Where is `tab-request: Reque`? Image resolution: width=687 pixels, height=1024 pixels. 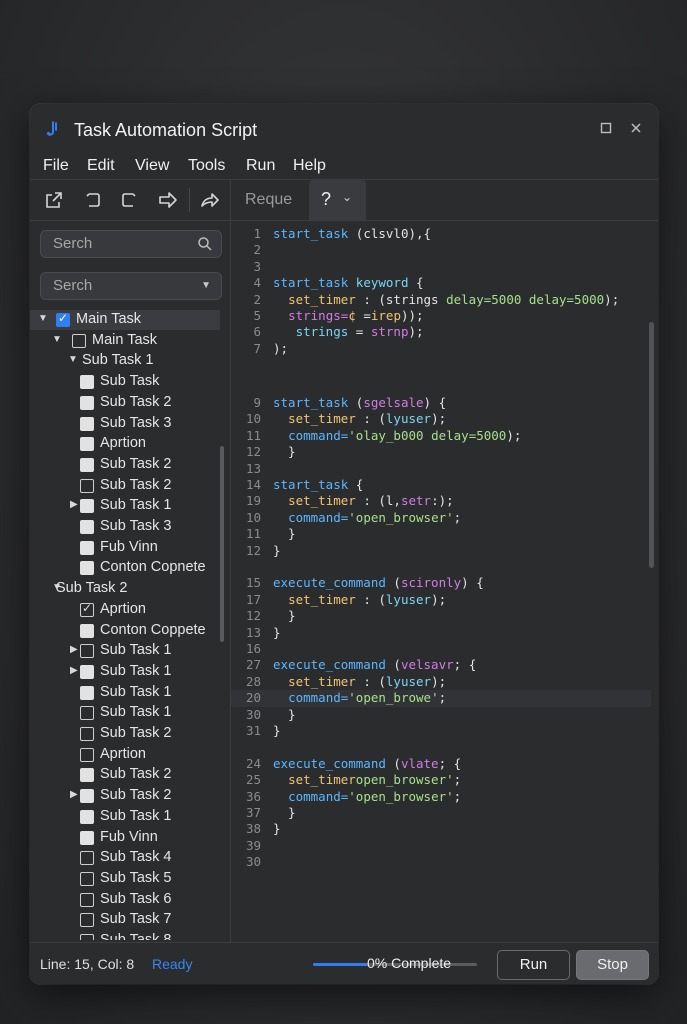 tab-request: Reque is located at coordinates (268, 200).